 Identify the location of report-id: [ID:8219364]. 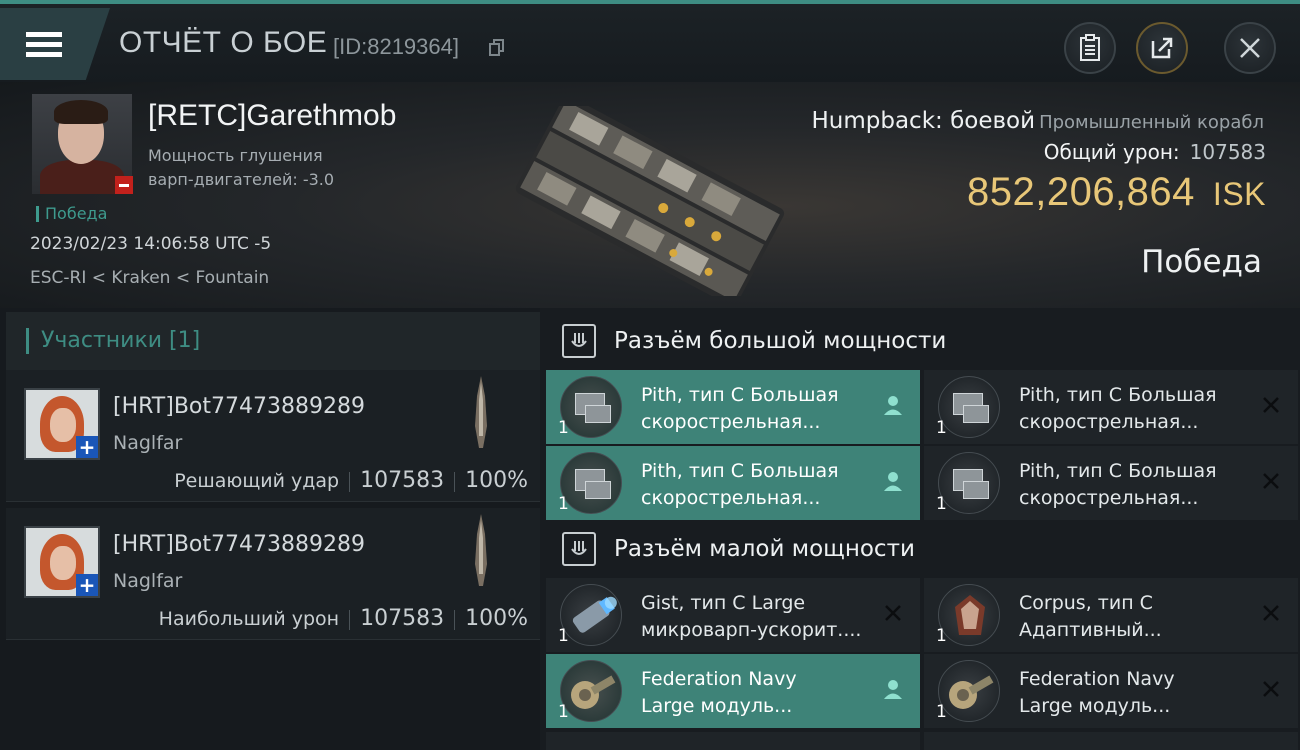
(396, 46).